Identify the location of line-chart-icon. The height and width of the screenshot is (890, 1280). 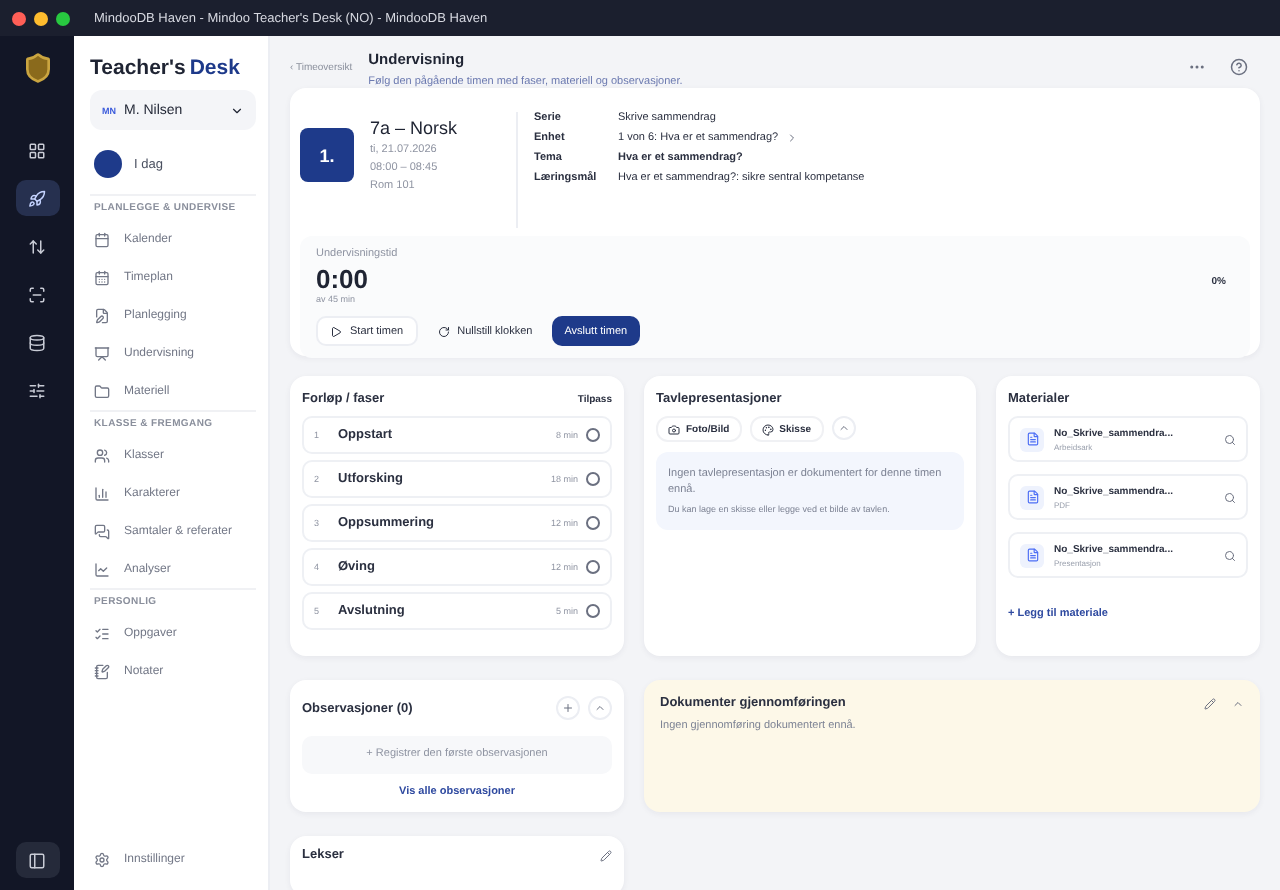
(102, 569).